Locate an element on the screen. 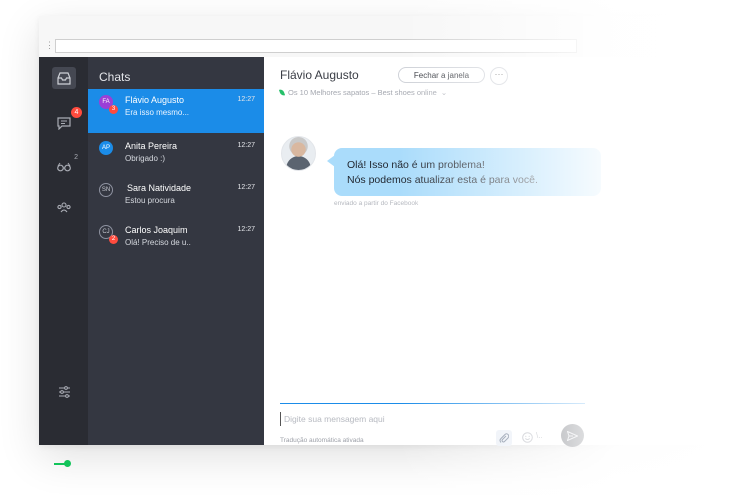 The image size is (729, 499). contact-name: Flávio Augusto is located at coordinates (319, 75).